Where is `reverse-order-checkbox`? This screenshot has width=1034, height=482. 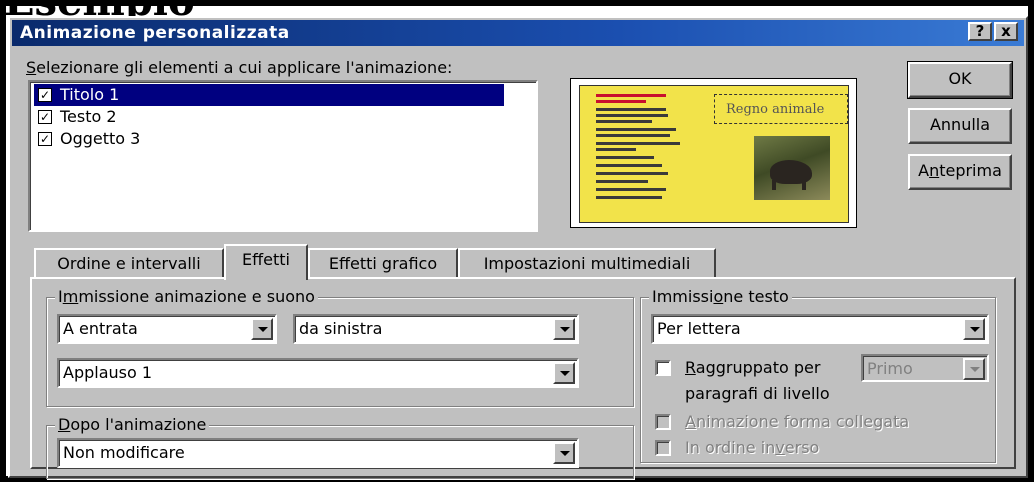
reverse-order-checkbox is located at coordinates (663, 448).